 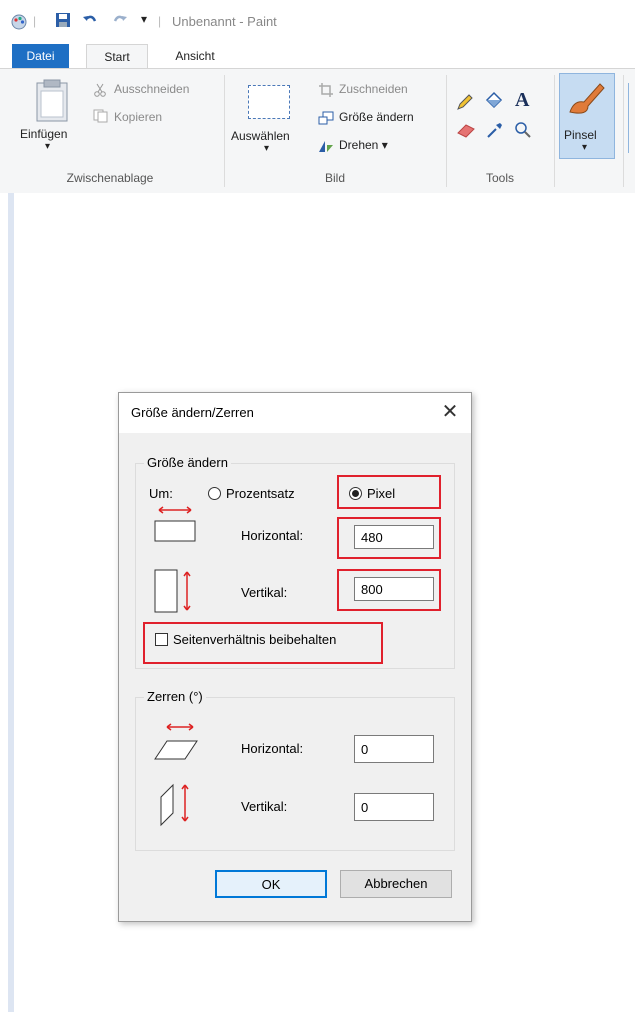 I want to click on percent-radio, so click(x=214, y=493).